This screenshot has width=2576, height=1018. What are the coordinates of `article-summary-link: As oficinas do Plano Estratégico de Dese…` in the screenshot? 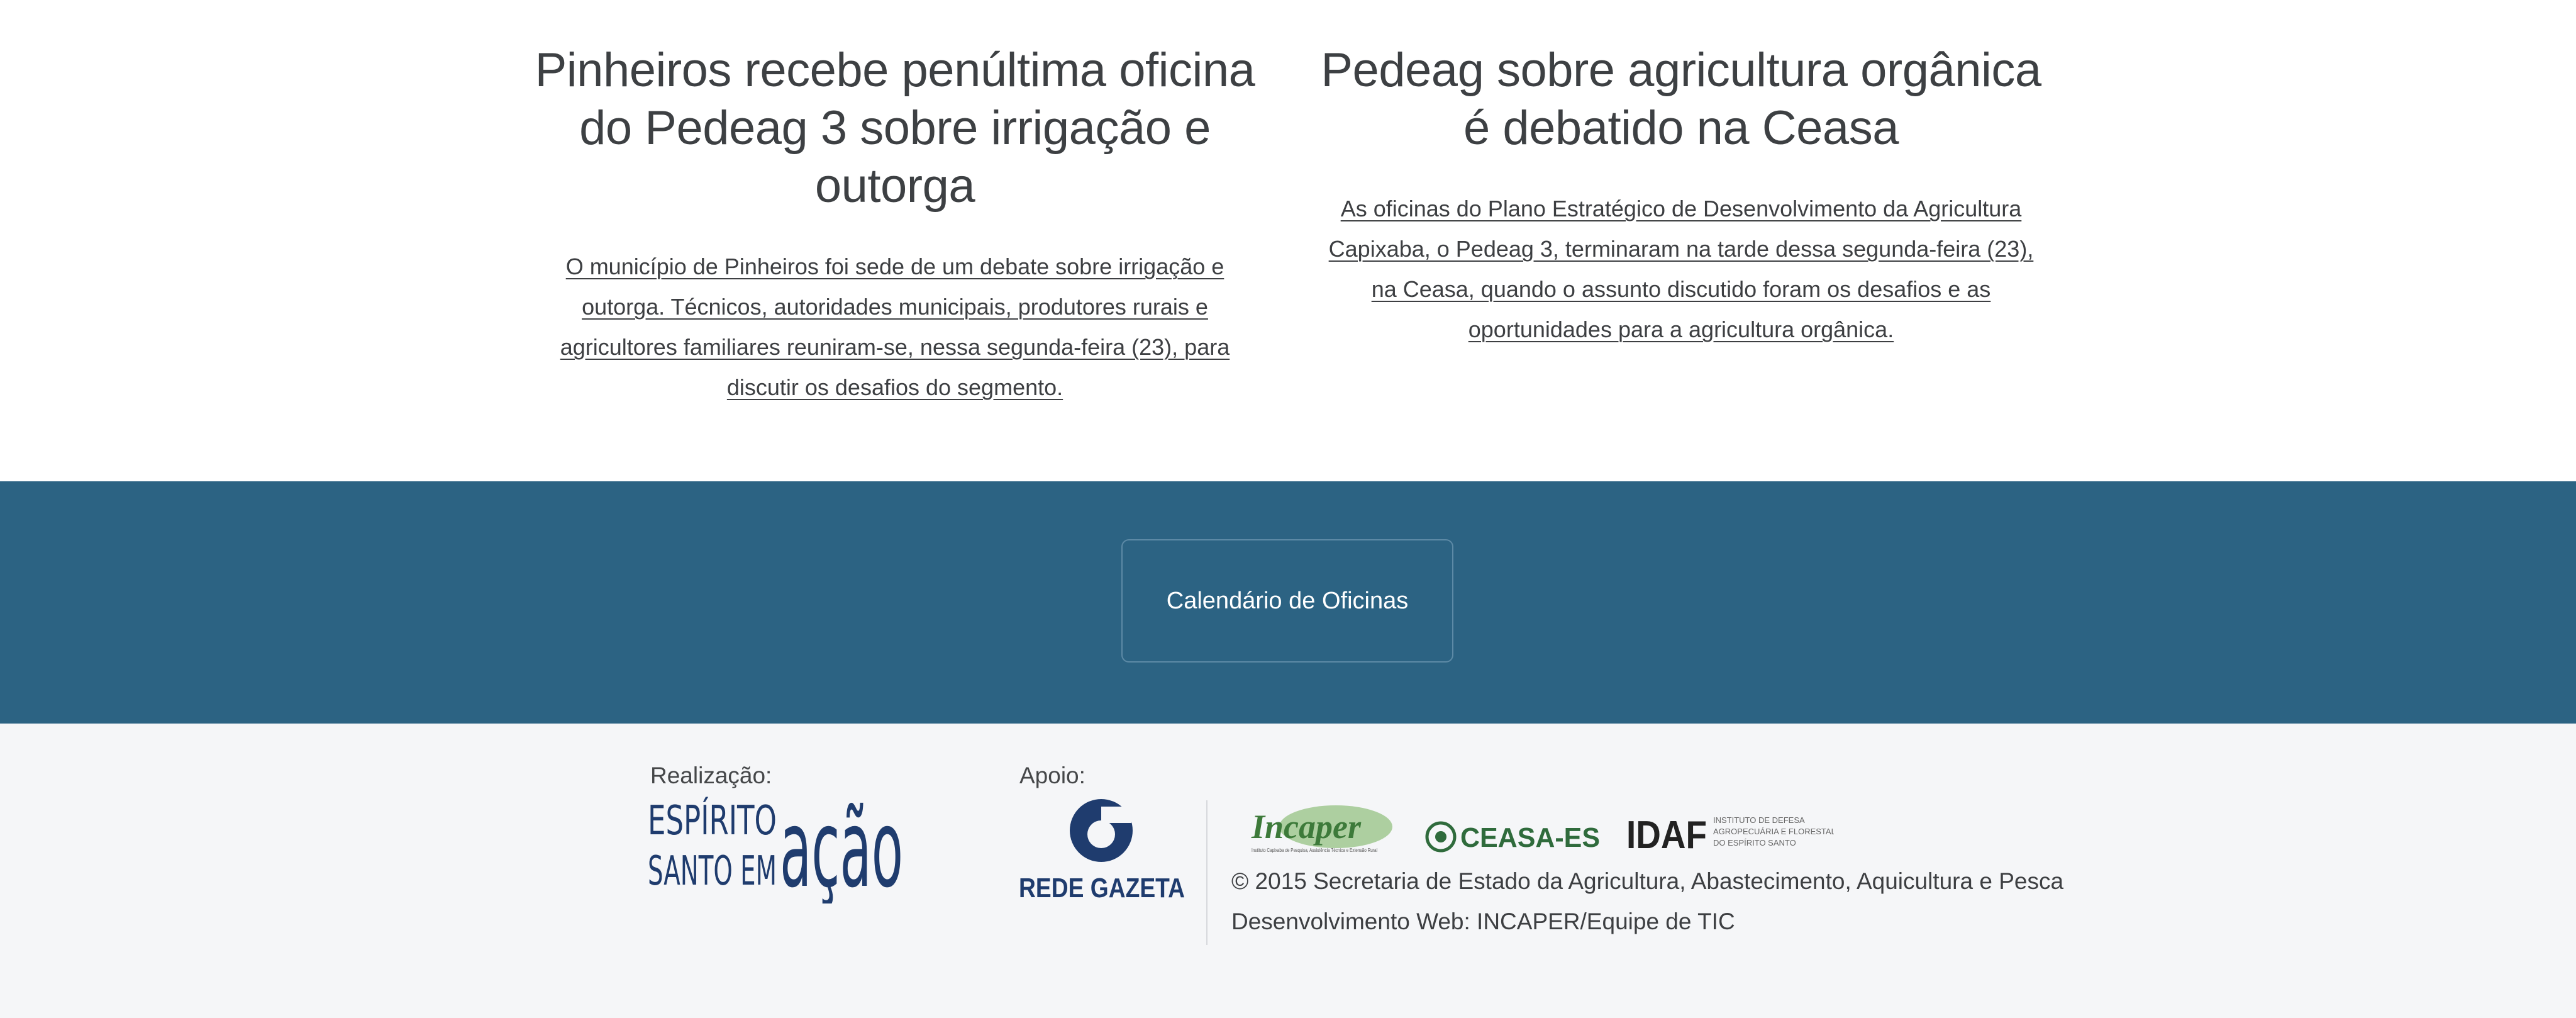 It's located at (1681, 269).